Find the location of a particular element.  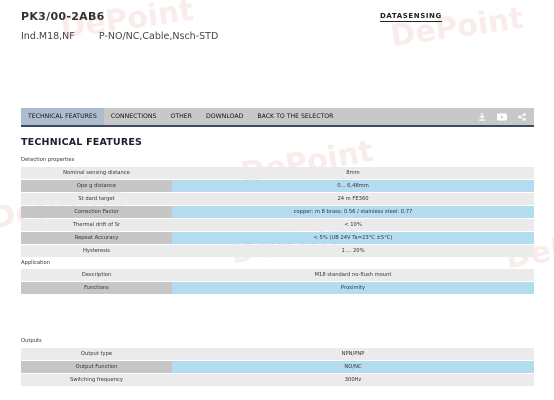

spec-key: St dard target is located at coordinates (96, 199).